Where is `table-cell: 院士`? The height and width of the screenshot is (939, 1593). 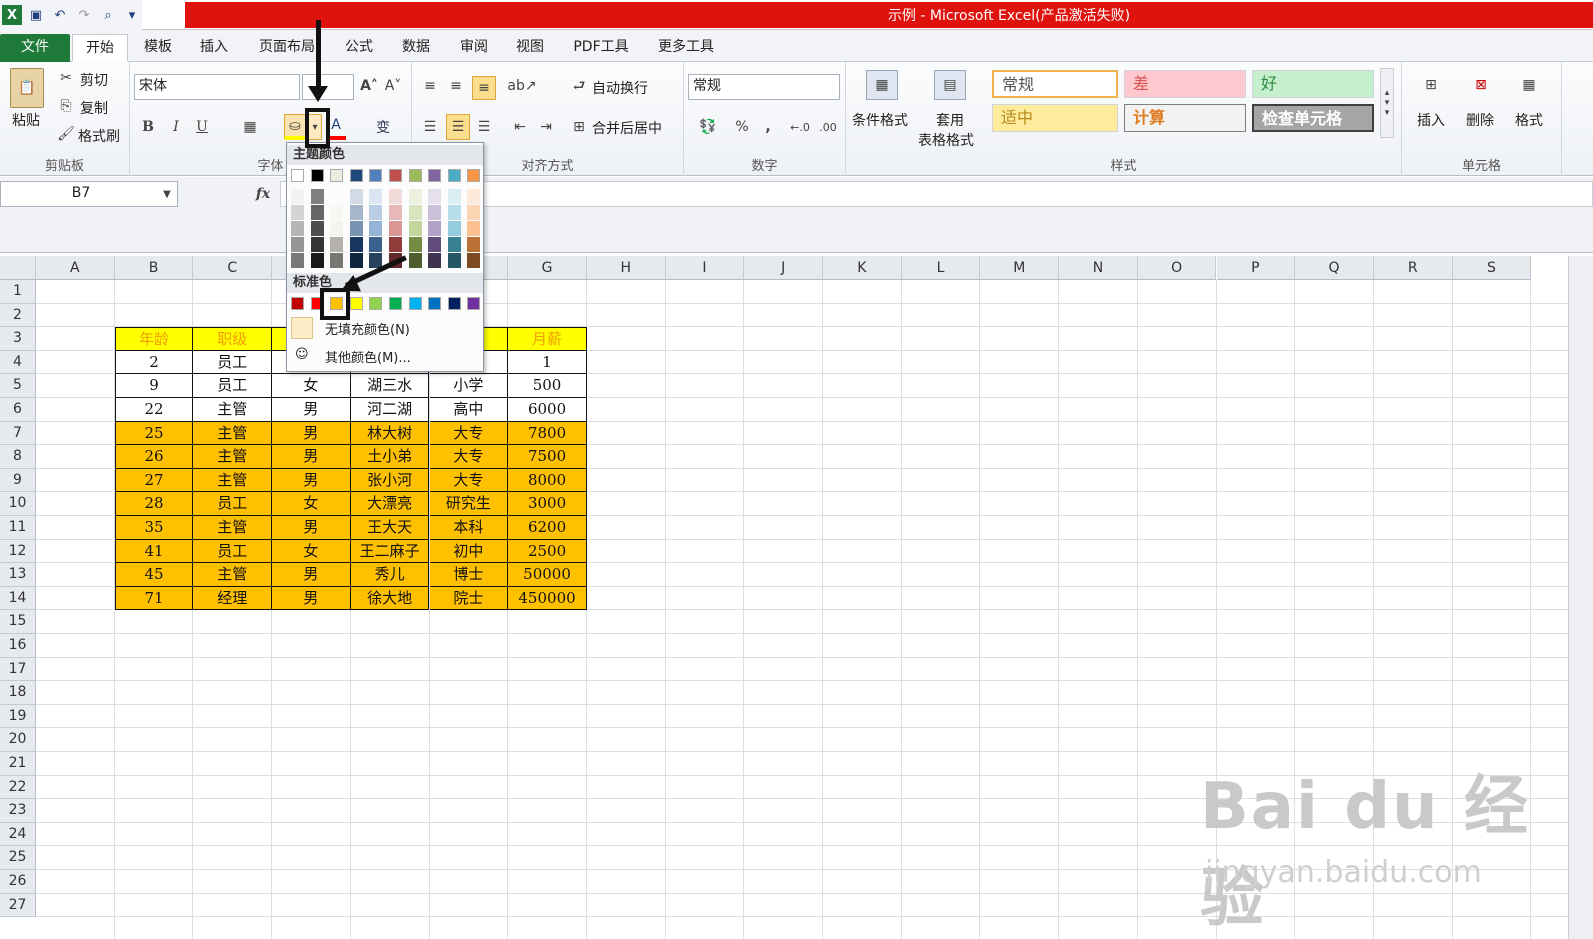
table-cell: 院士 is located at coordinates (469, 598).